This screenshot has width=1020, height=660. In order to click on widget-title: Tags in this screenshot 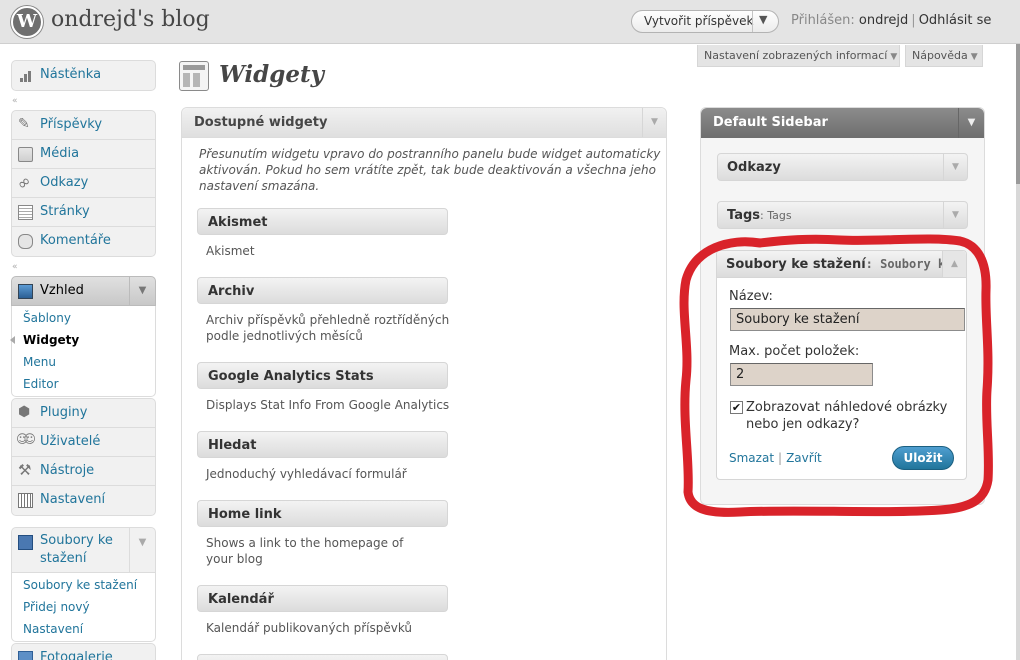, I will do `click(759, 215)`.